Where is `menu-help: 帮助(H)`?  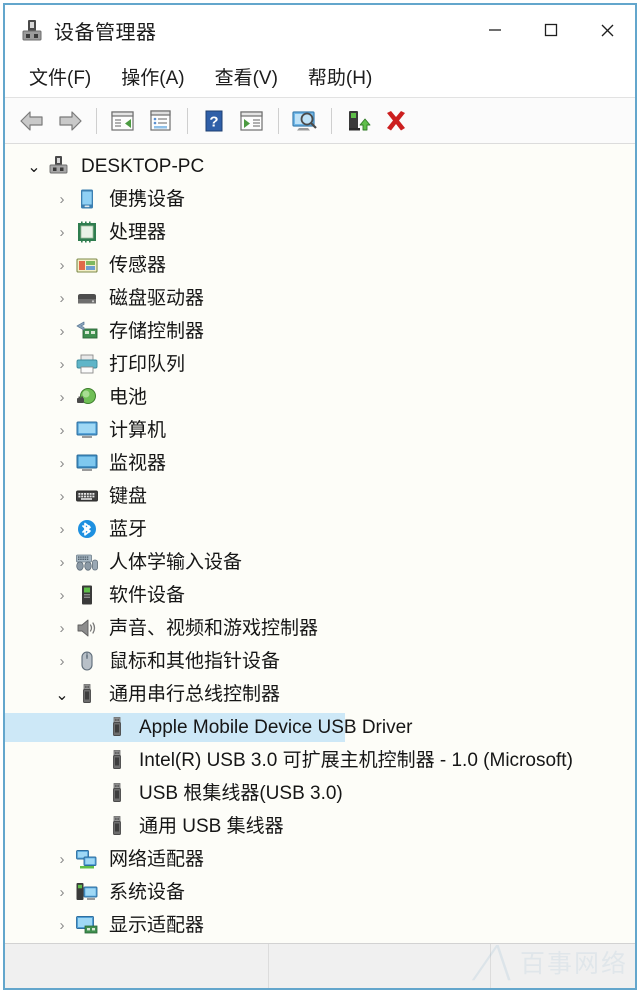
menu-help: 帮助(H) is located at coordinates (340, 76).